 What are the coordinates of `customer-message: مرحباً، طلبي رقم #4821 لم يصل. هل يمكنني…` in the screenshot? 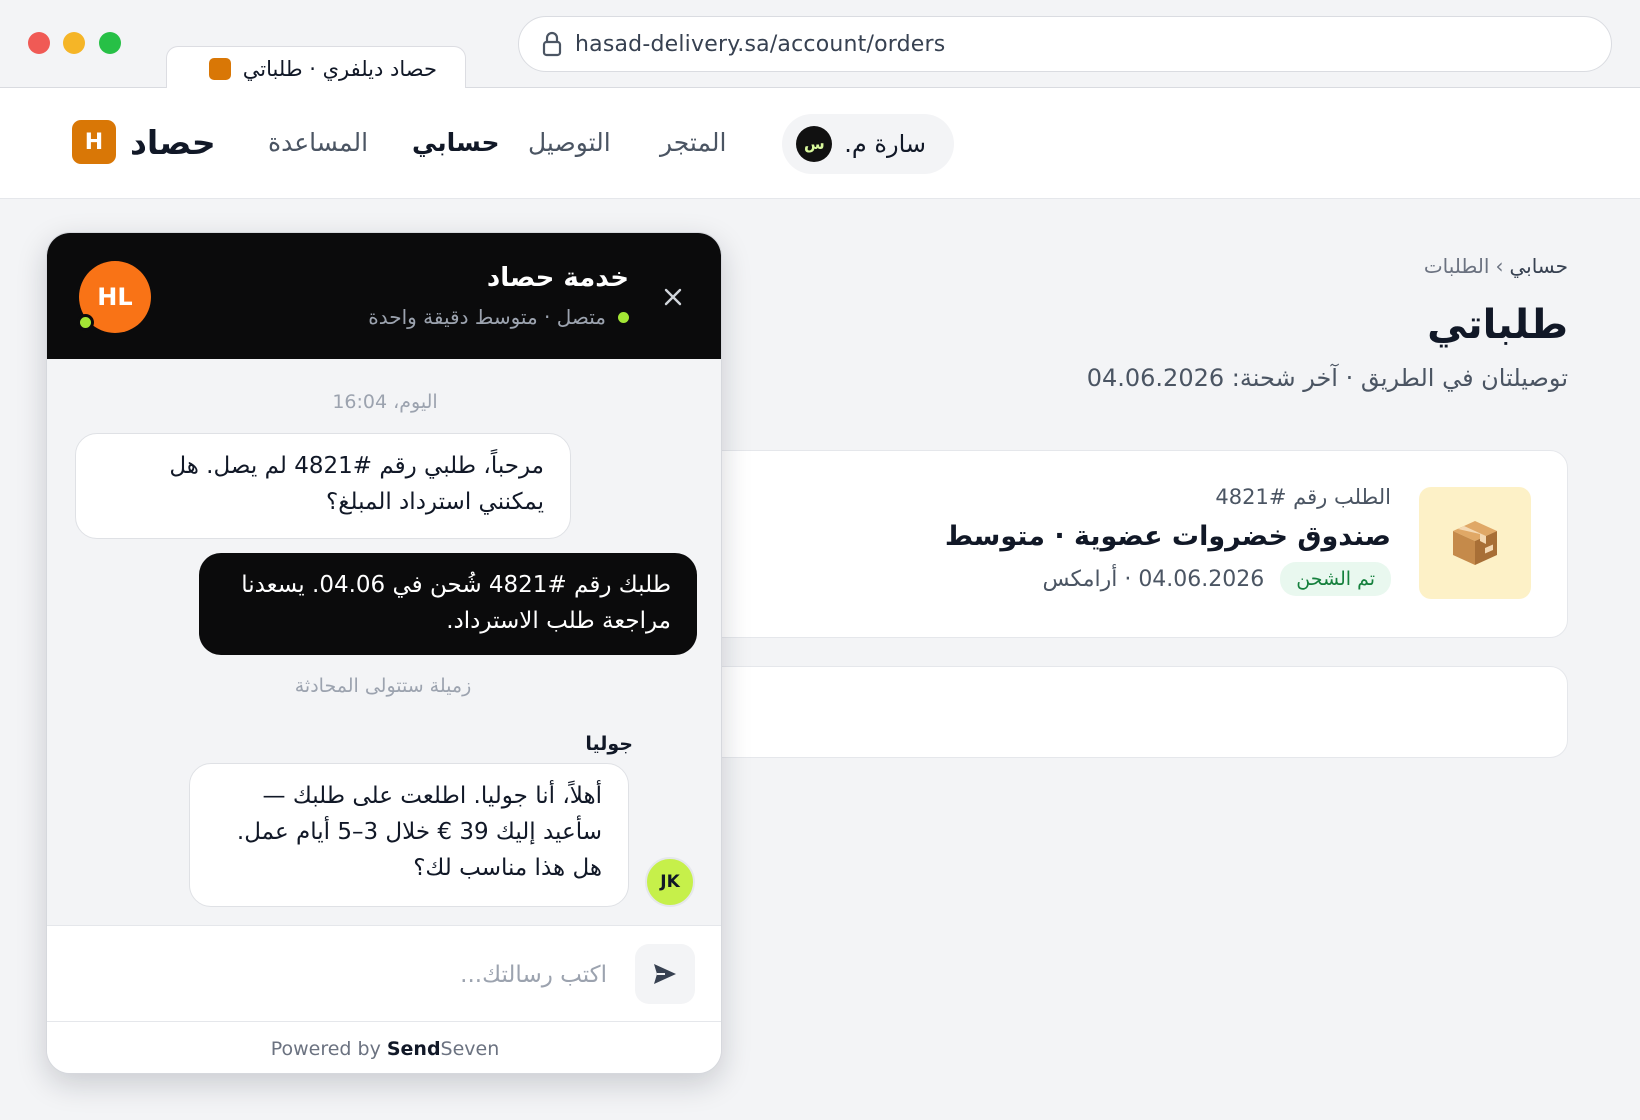 It's located at (323, 486).